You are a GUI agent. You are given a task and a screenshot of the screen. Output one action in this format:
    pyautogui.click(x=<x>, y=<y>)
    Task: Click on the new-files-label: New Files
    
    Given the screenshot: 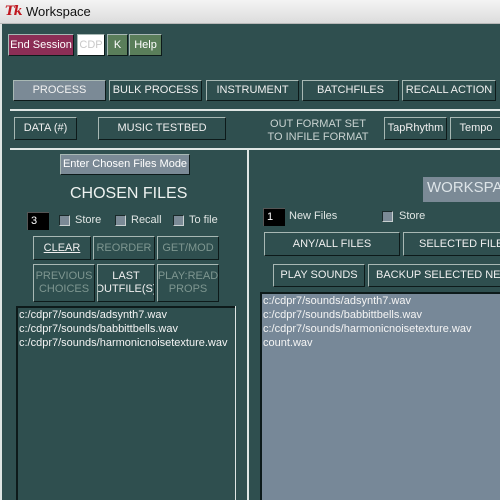 What is the action you would take?
    pyautogui.click(x=313, y=216)
    